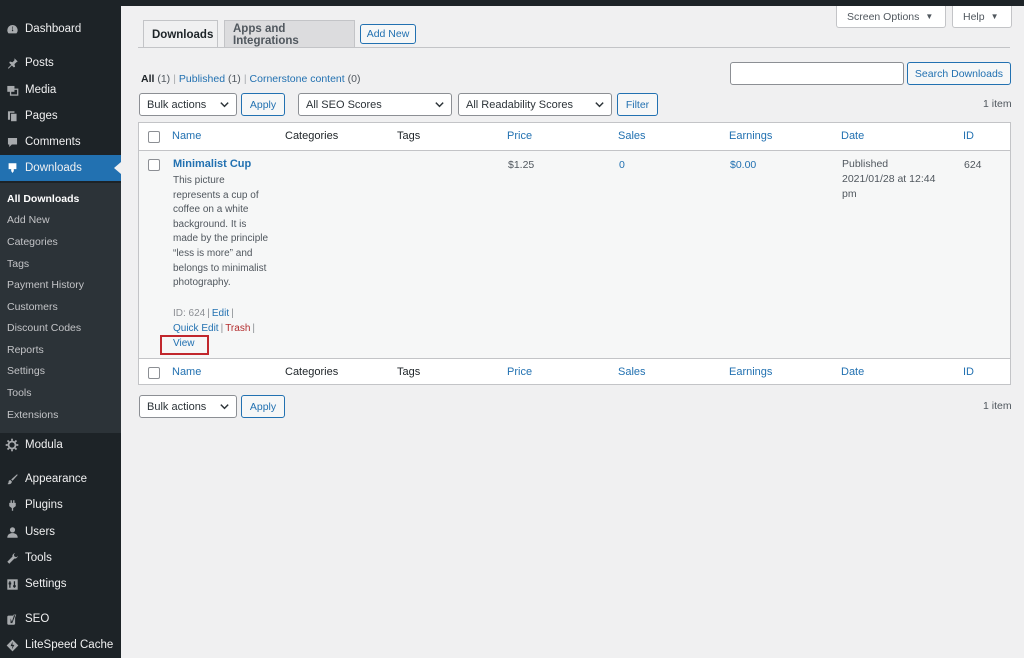 This screenshot has width=1024, height=658. What do you see at coordinates (60, 63) in the screenshot?
I see `sidebar-item-posts: Posts` at bounding box center [60, 63].